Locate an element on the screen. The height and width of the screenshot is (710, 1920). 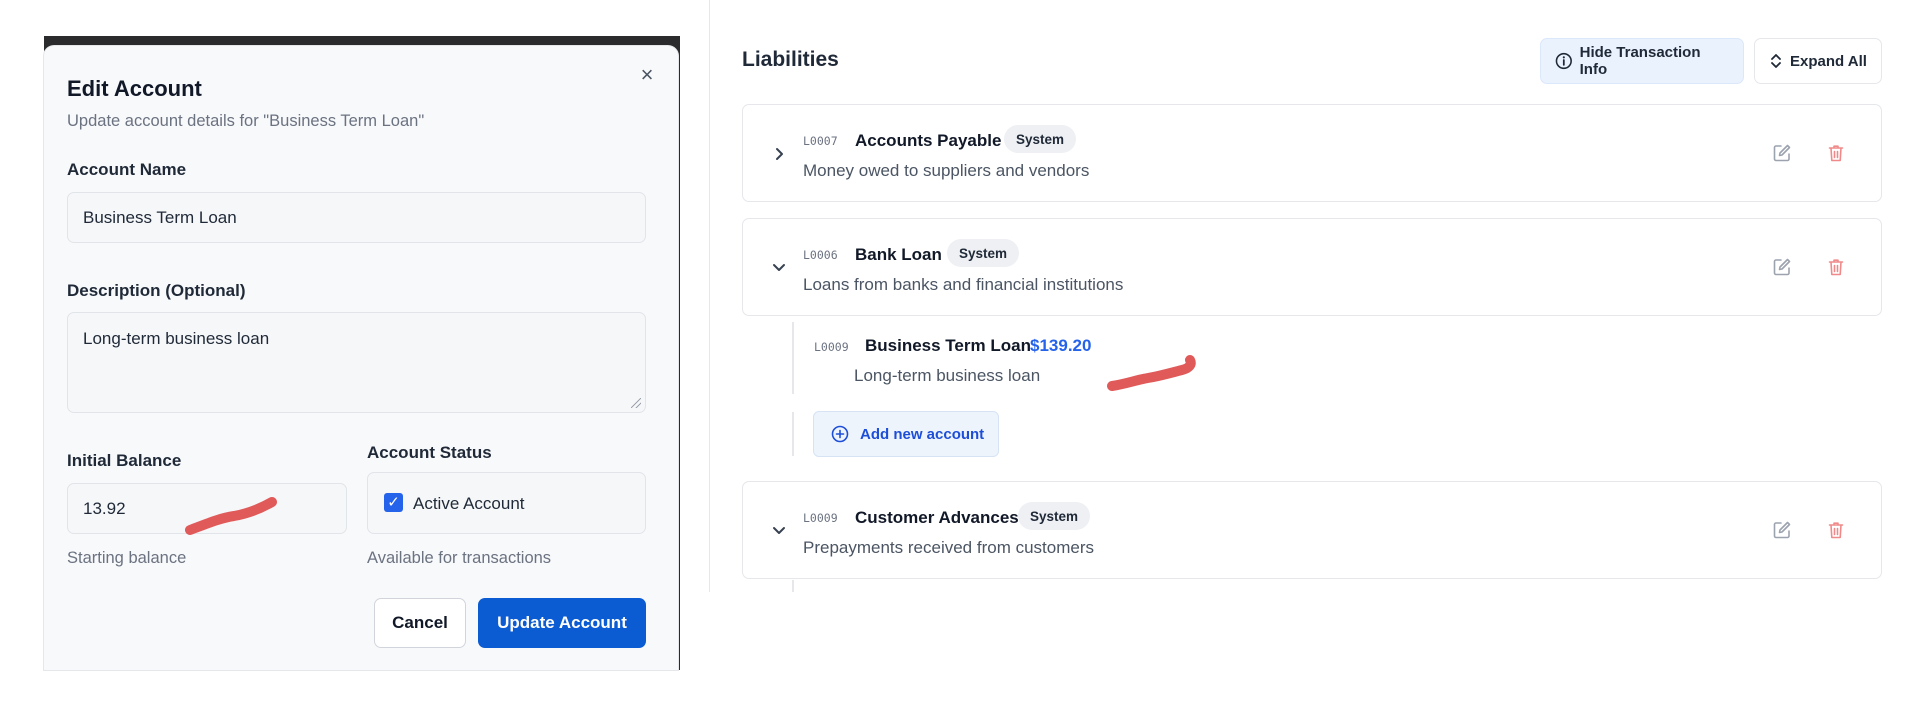
hide-transaction-info-label: Hide Transaction Info is located at coordinates (1640, 61).